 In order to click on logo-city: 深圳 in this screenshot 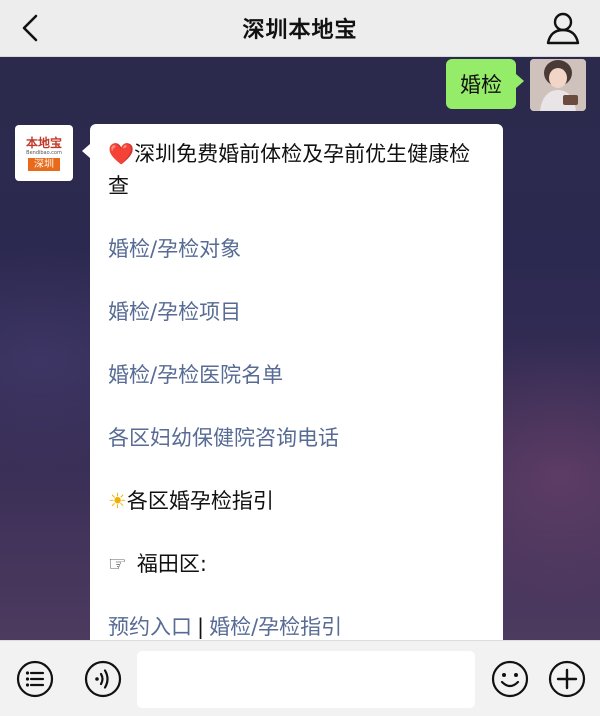, I will do `click(44, 164)`.